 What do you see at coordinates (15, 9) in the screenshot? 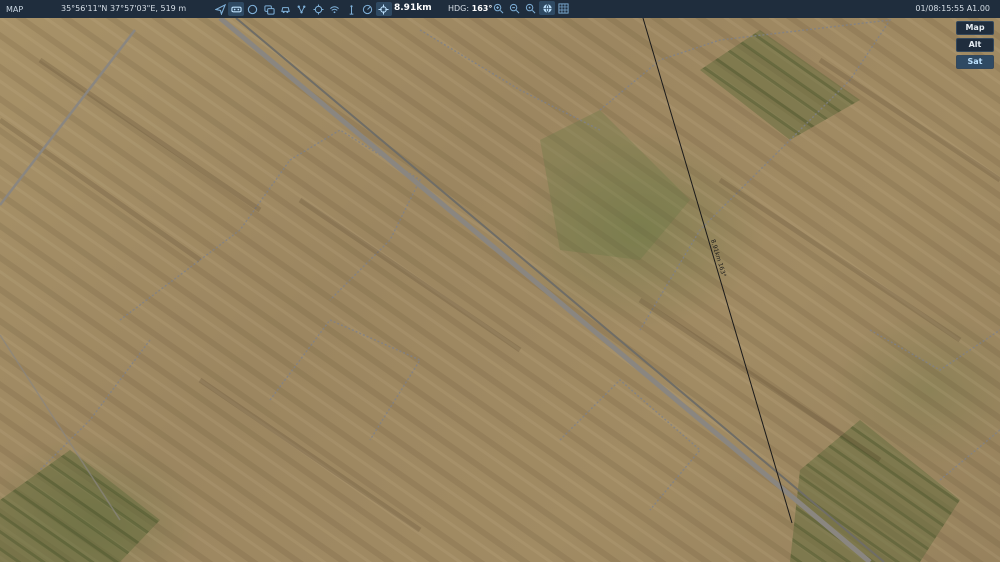
I see `map-title: MAP` at bounding box center [15, 9].